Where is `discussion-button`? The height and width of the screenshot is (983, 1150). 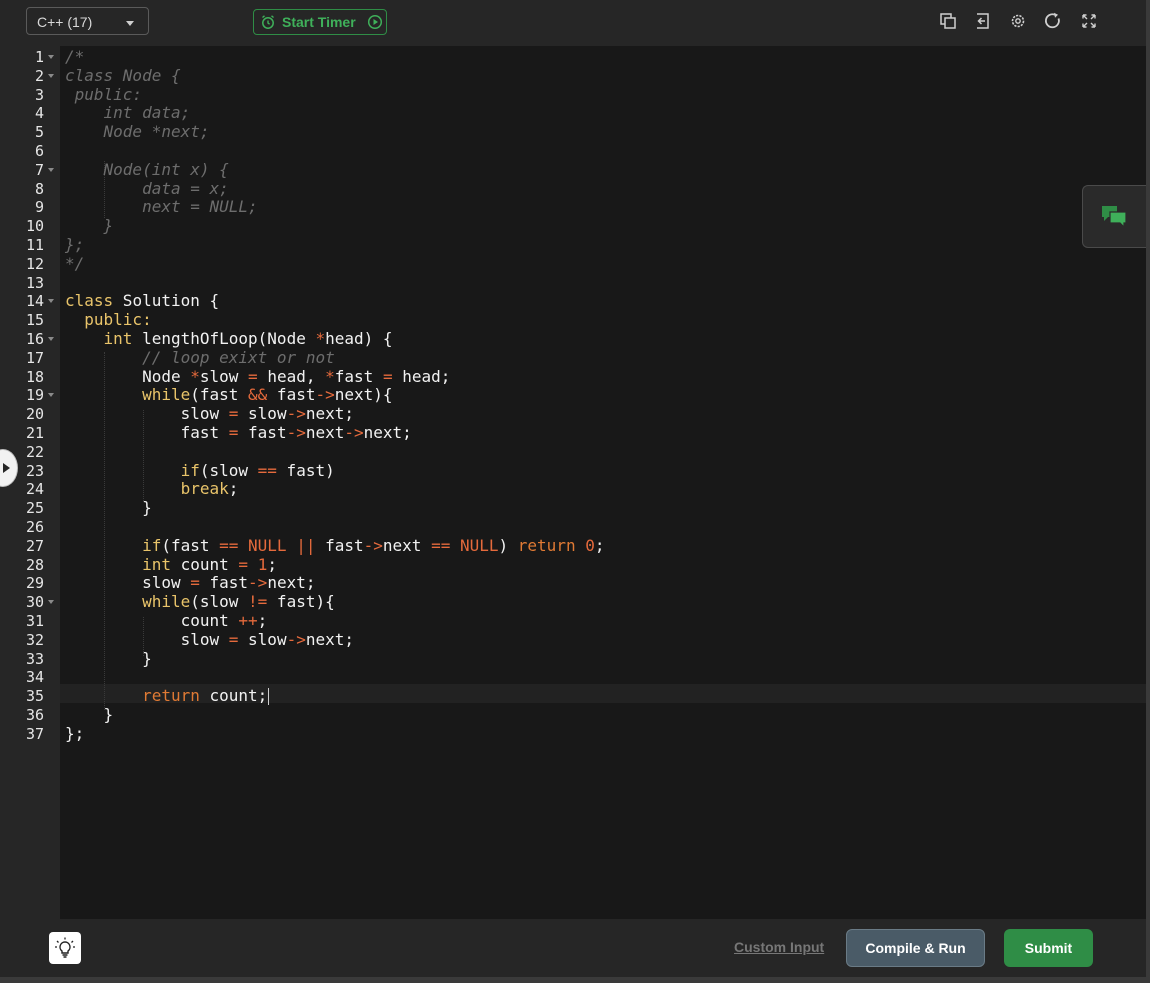
discussion-button is located at coordinates (1116, 216).